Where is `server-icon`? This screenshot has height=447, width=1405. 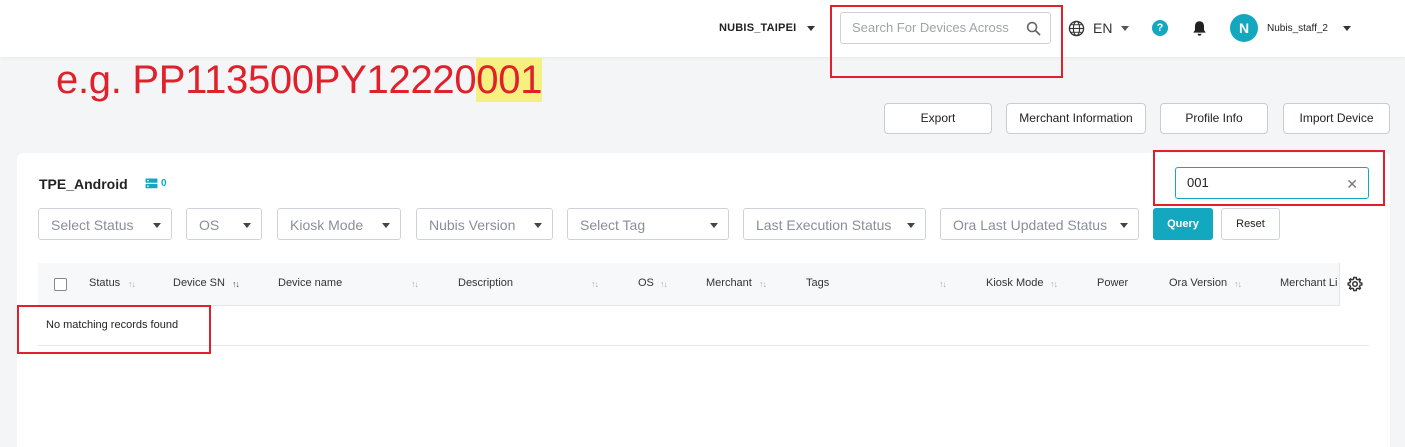 server-icon is located at coordinates (151, 183).